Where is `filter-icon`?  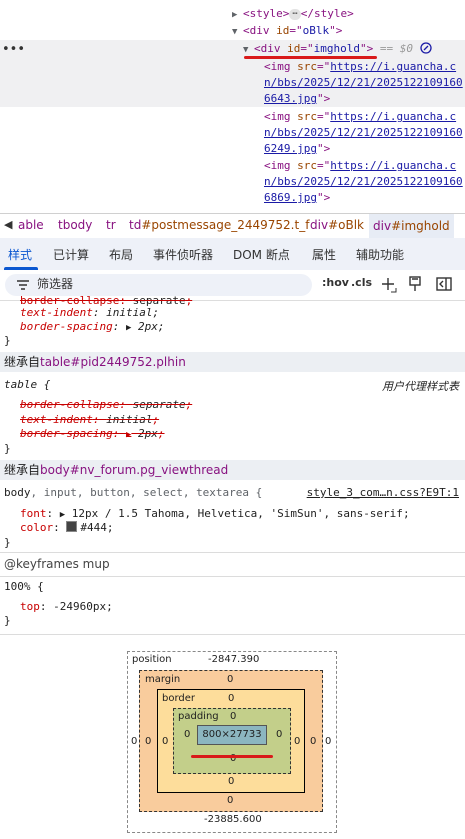
filter-icon is located at coordinates (23, 285).